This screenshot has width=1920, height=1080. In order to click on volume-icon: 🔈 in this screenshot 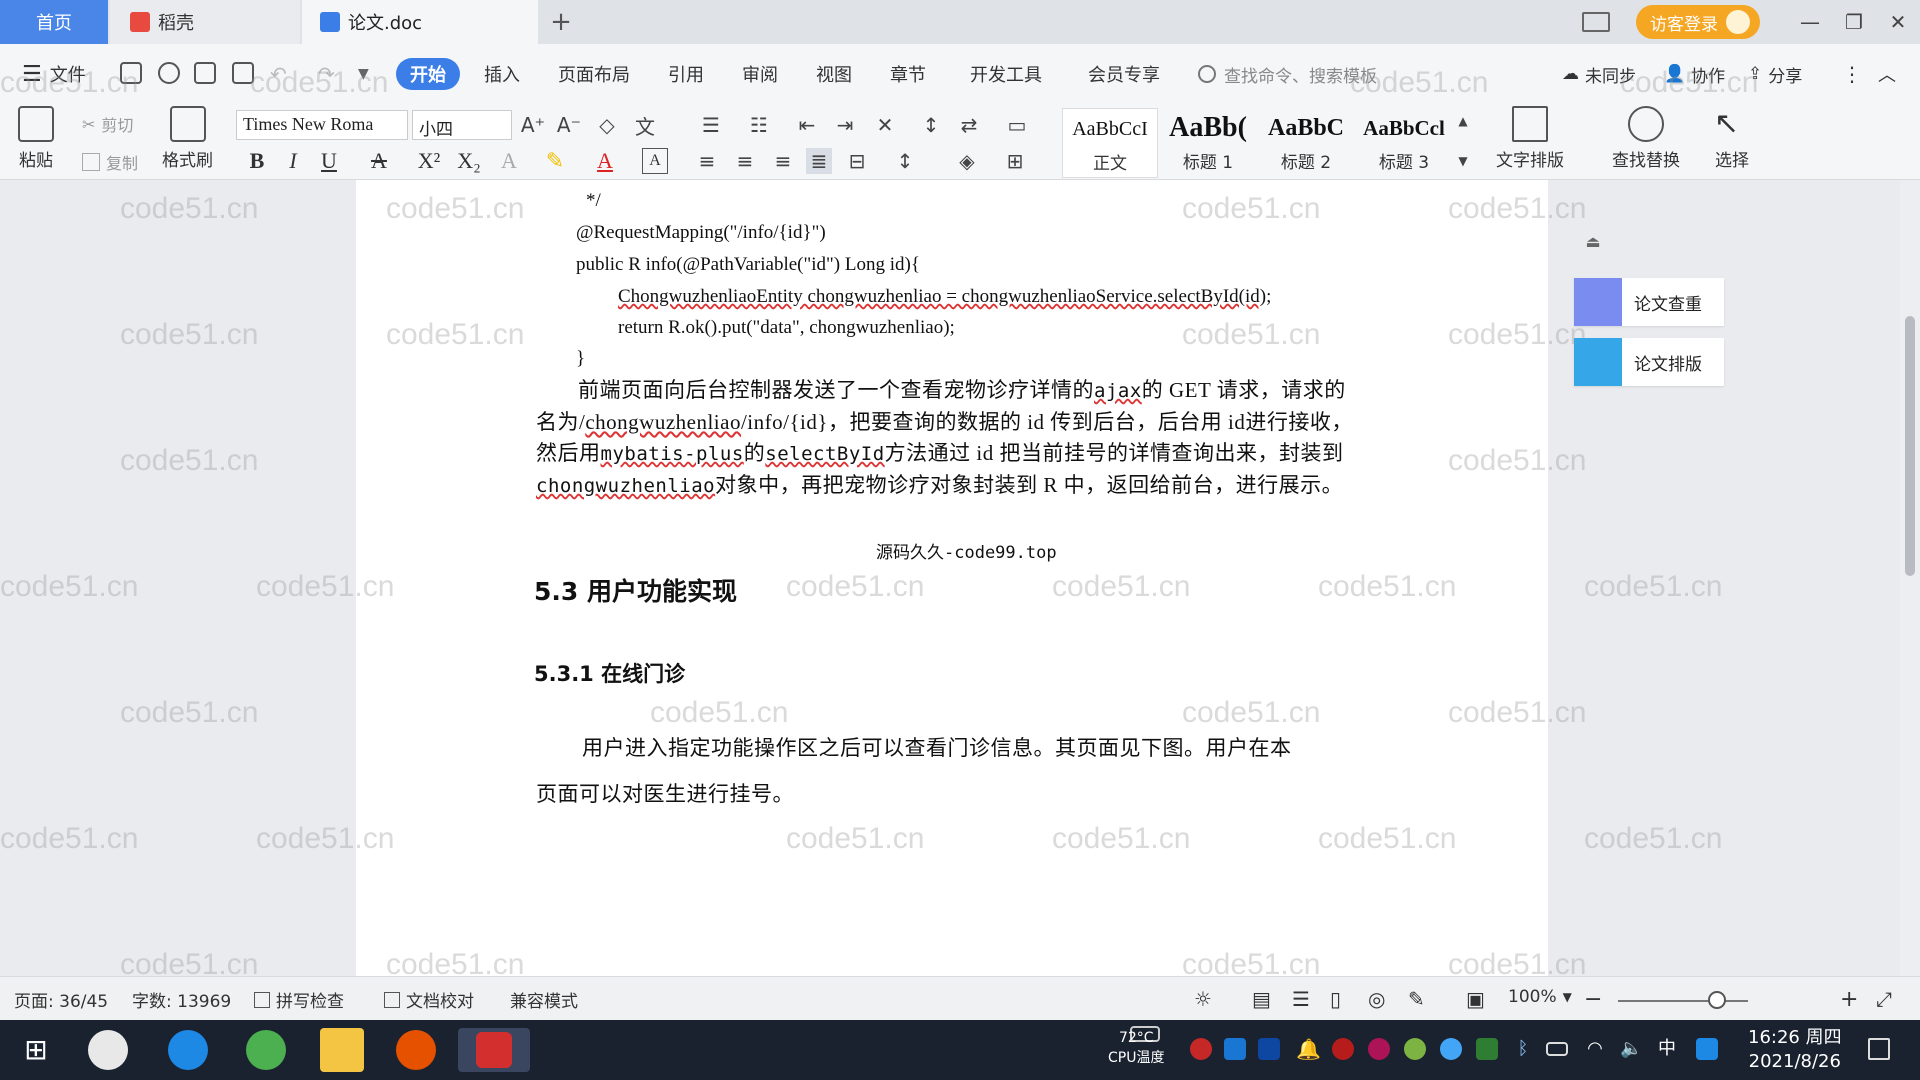, I will do `click(1631, 1049)`.